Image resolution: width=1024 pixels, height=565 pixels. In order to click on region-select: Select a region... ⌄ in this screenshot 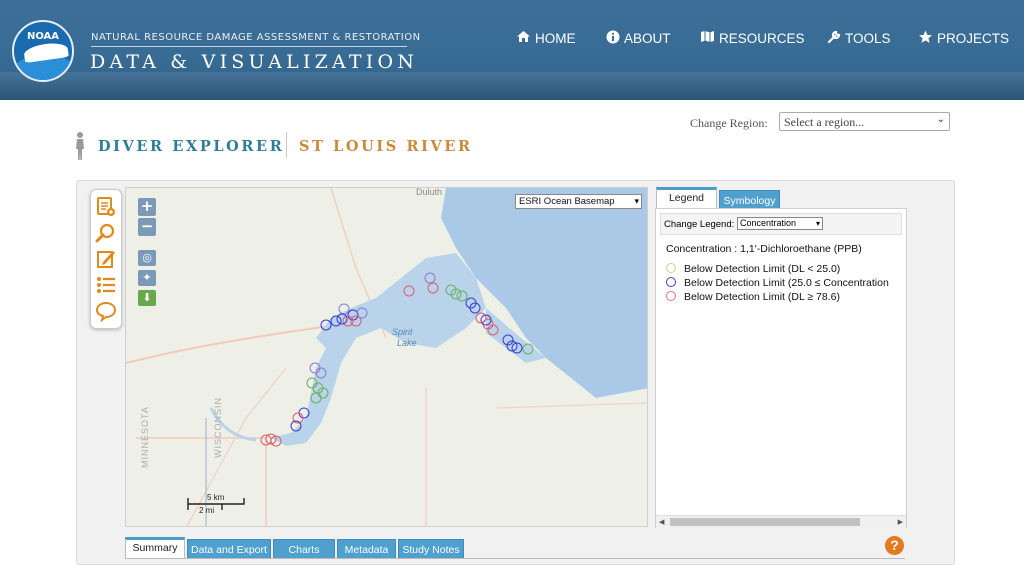, I will do `click(864, 121)`.